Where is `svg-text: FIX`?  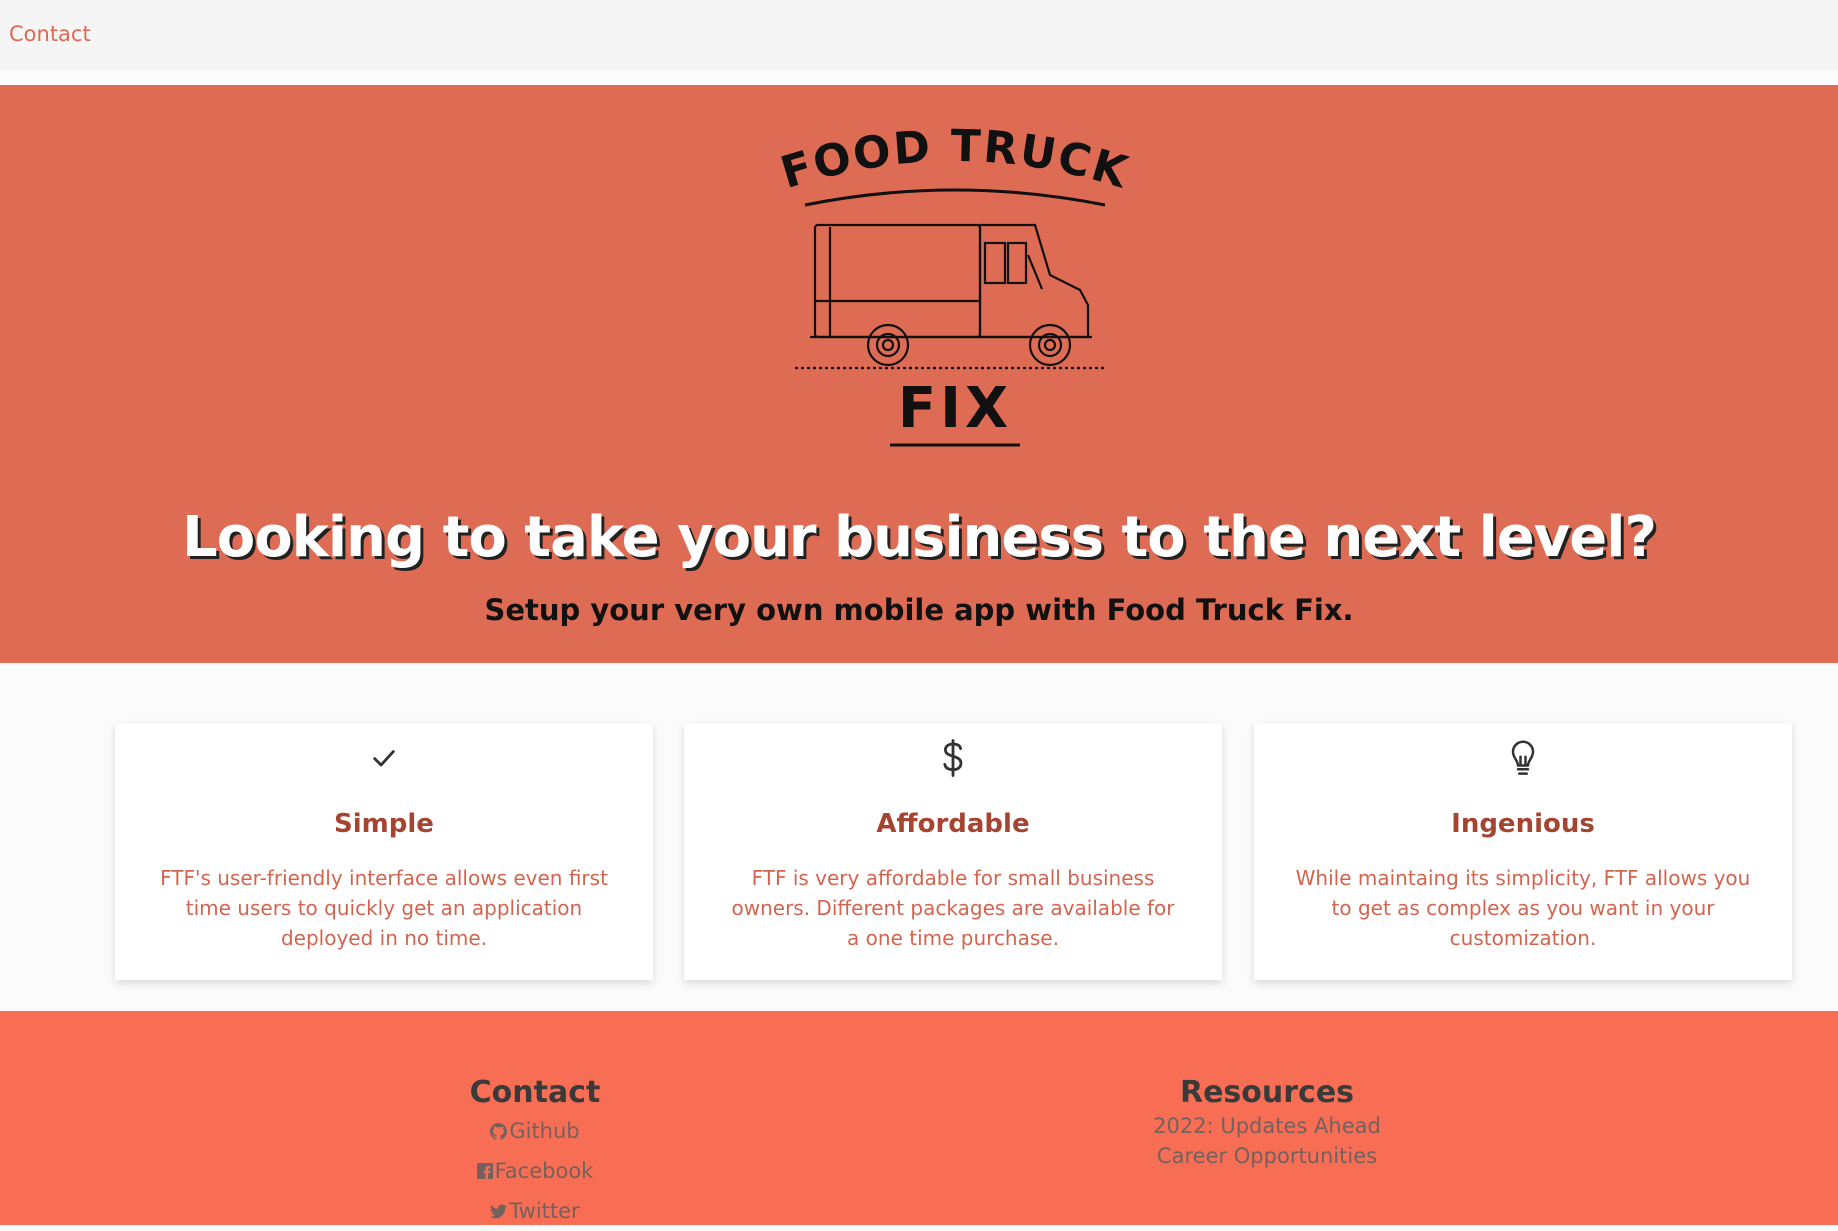
svg-text: FIX is located at coordinates (955, 408).